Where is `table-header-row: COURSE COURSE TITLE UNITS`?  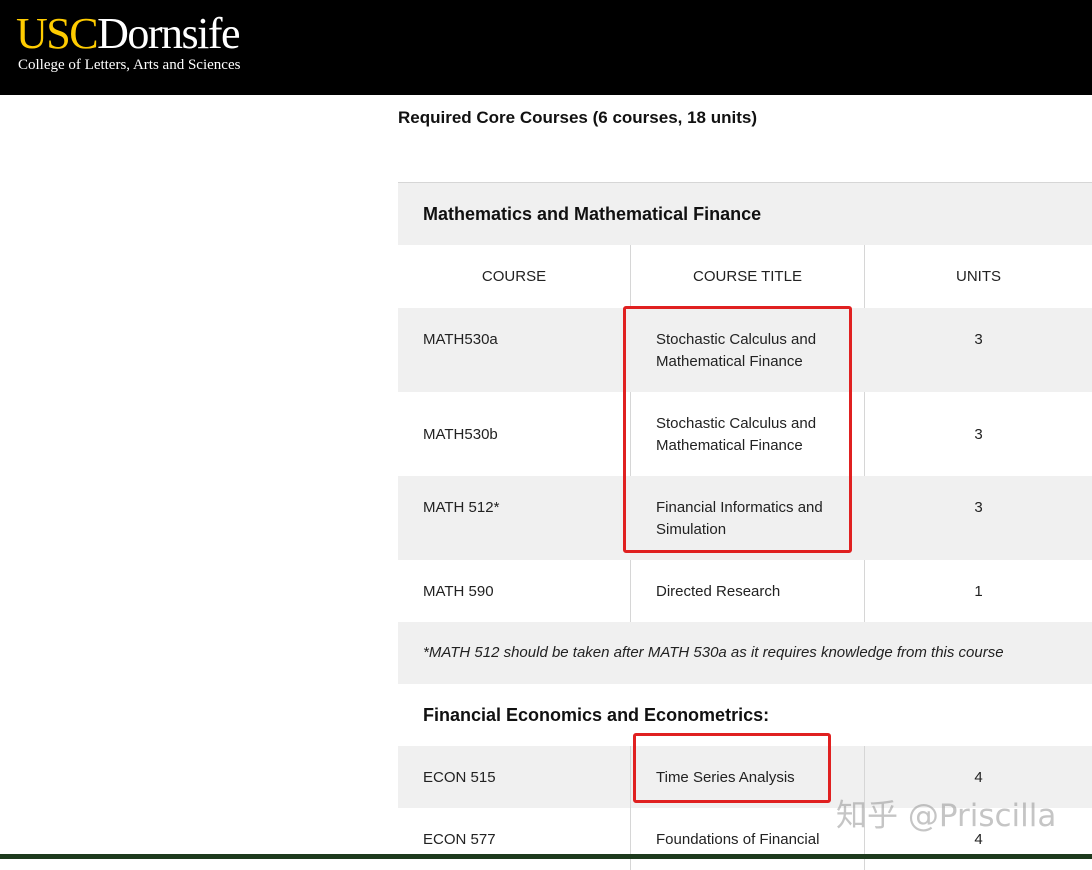 table-header-row: COURSE COURSE TITLE UNITS is located at coordinates (745, 276).